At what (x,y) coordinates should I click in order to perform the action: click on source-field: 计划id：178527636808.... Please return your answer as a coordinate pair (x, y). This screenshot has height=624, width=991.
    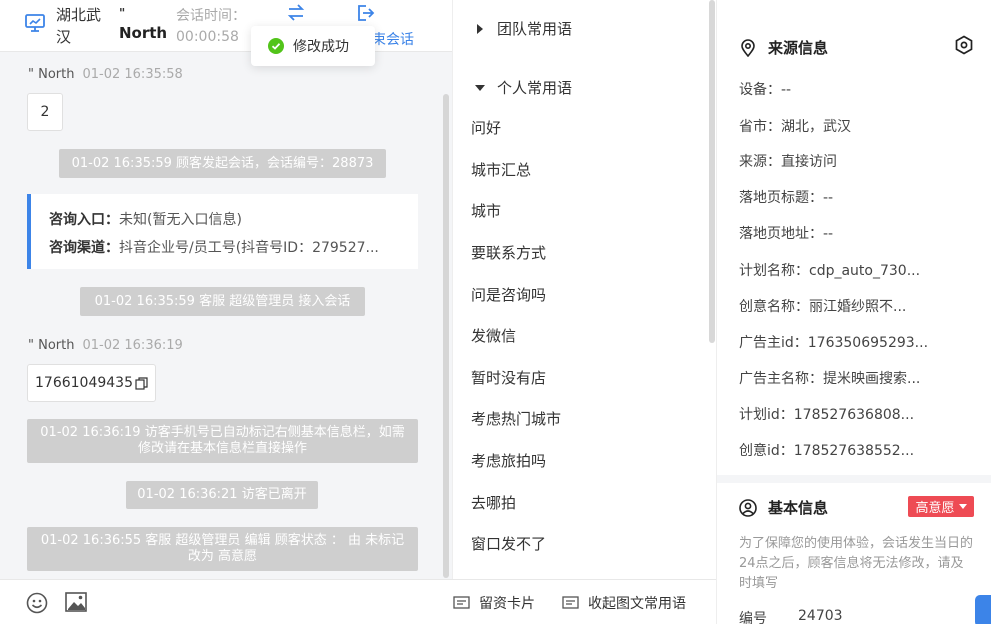
    Looking at the image, I should click on (827, 415).